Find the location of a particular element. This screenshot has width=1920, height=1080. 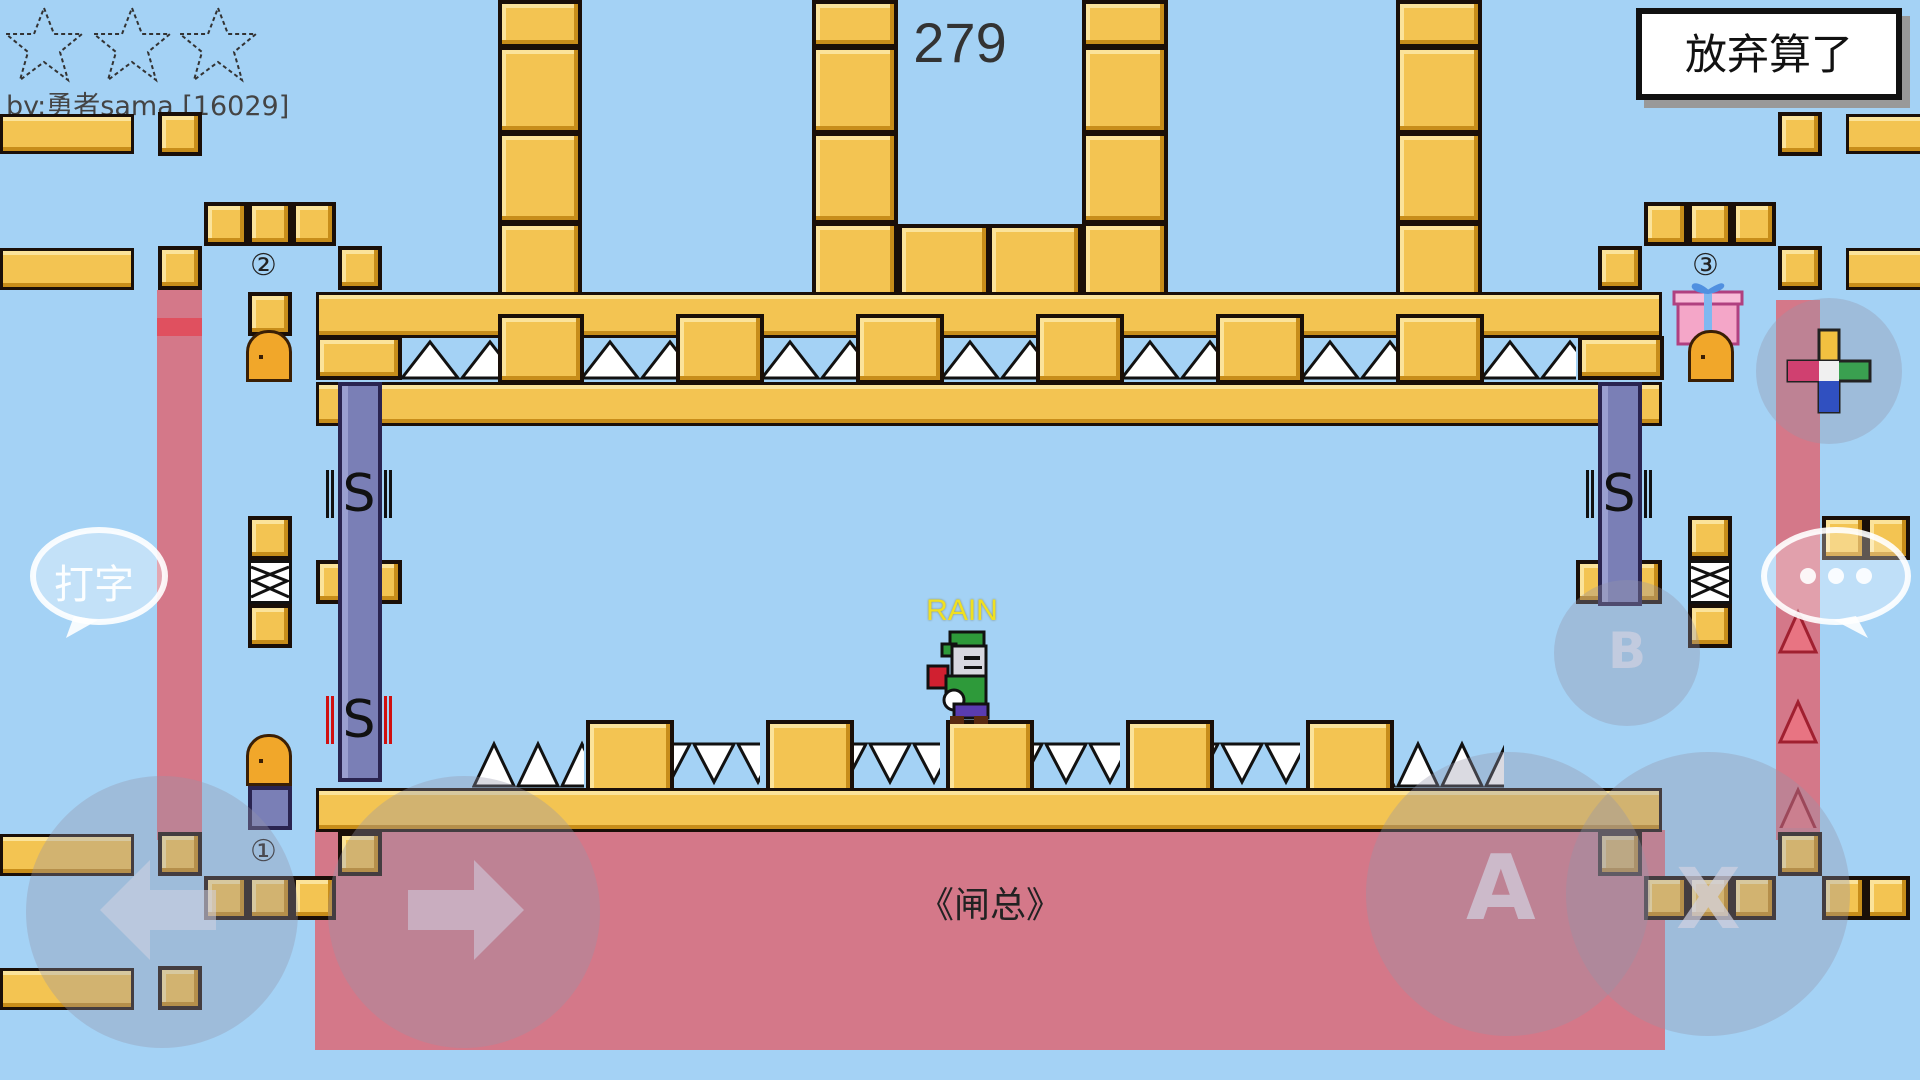

star-rating is located at coordinates (131, 44).